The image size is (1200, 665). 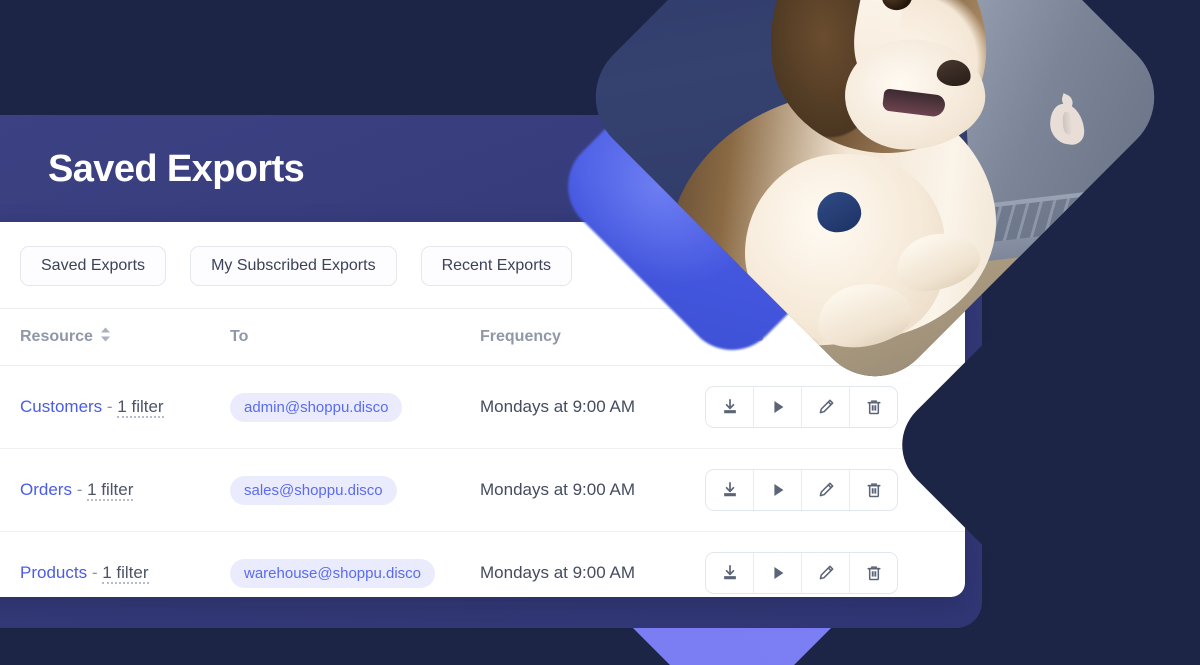 I want to click on recipient-chip: sales@shoppu.disco, so click(x=313, y=490).